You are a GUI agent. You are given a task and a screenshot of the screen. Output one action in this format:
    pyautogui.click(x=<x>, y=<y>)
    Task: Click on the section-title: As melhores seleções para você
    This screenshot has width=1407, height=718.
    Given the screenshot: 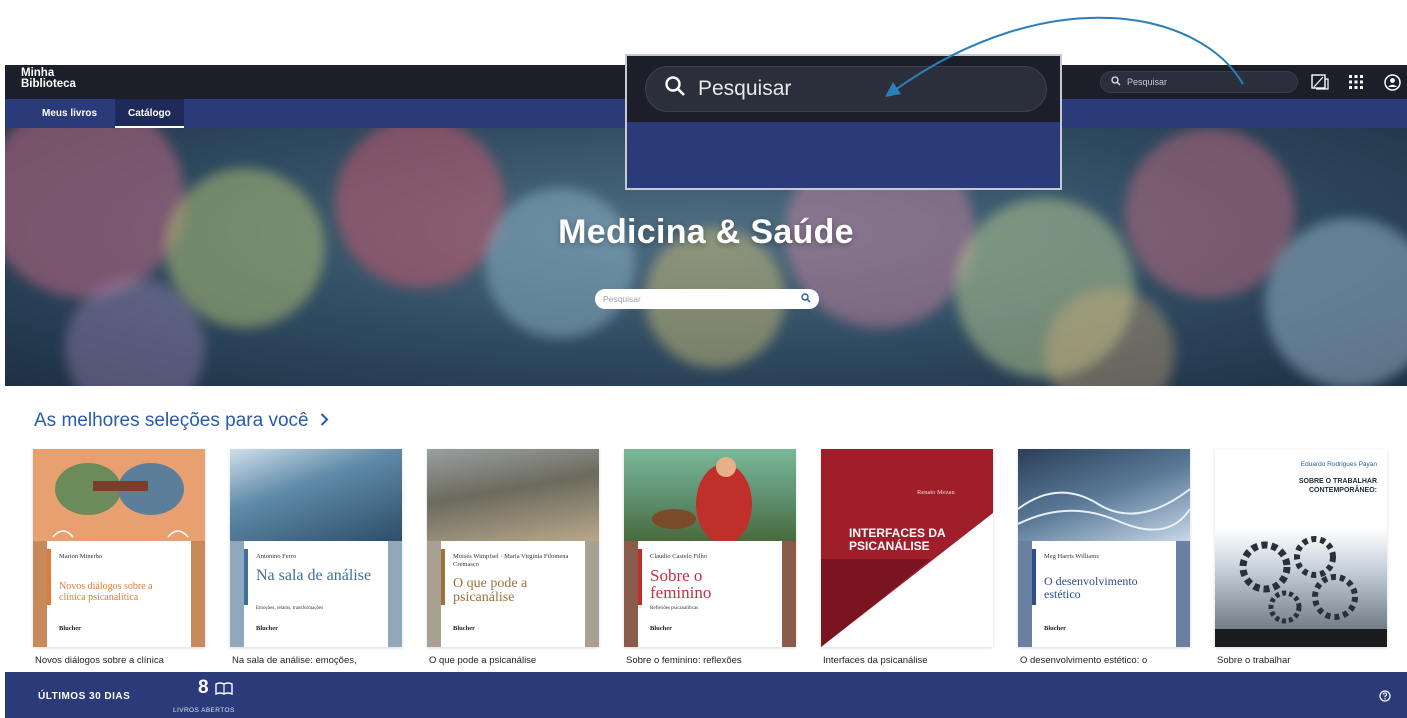 What is the action you would take?
    pyautogui.click(x=181, y=421)
    